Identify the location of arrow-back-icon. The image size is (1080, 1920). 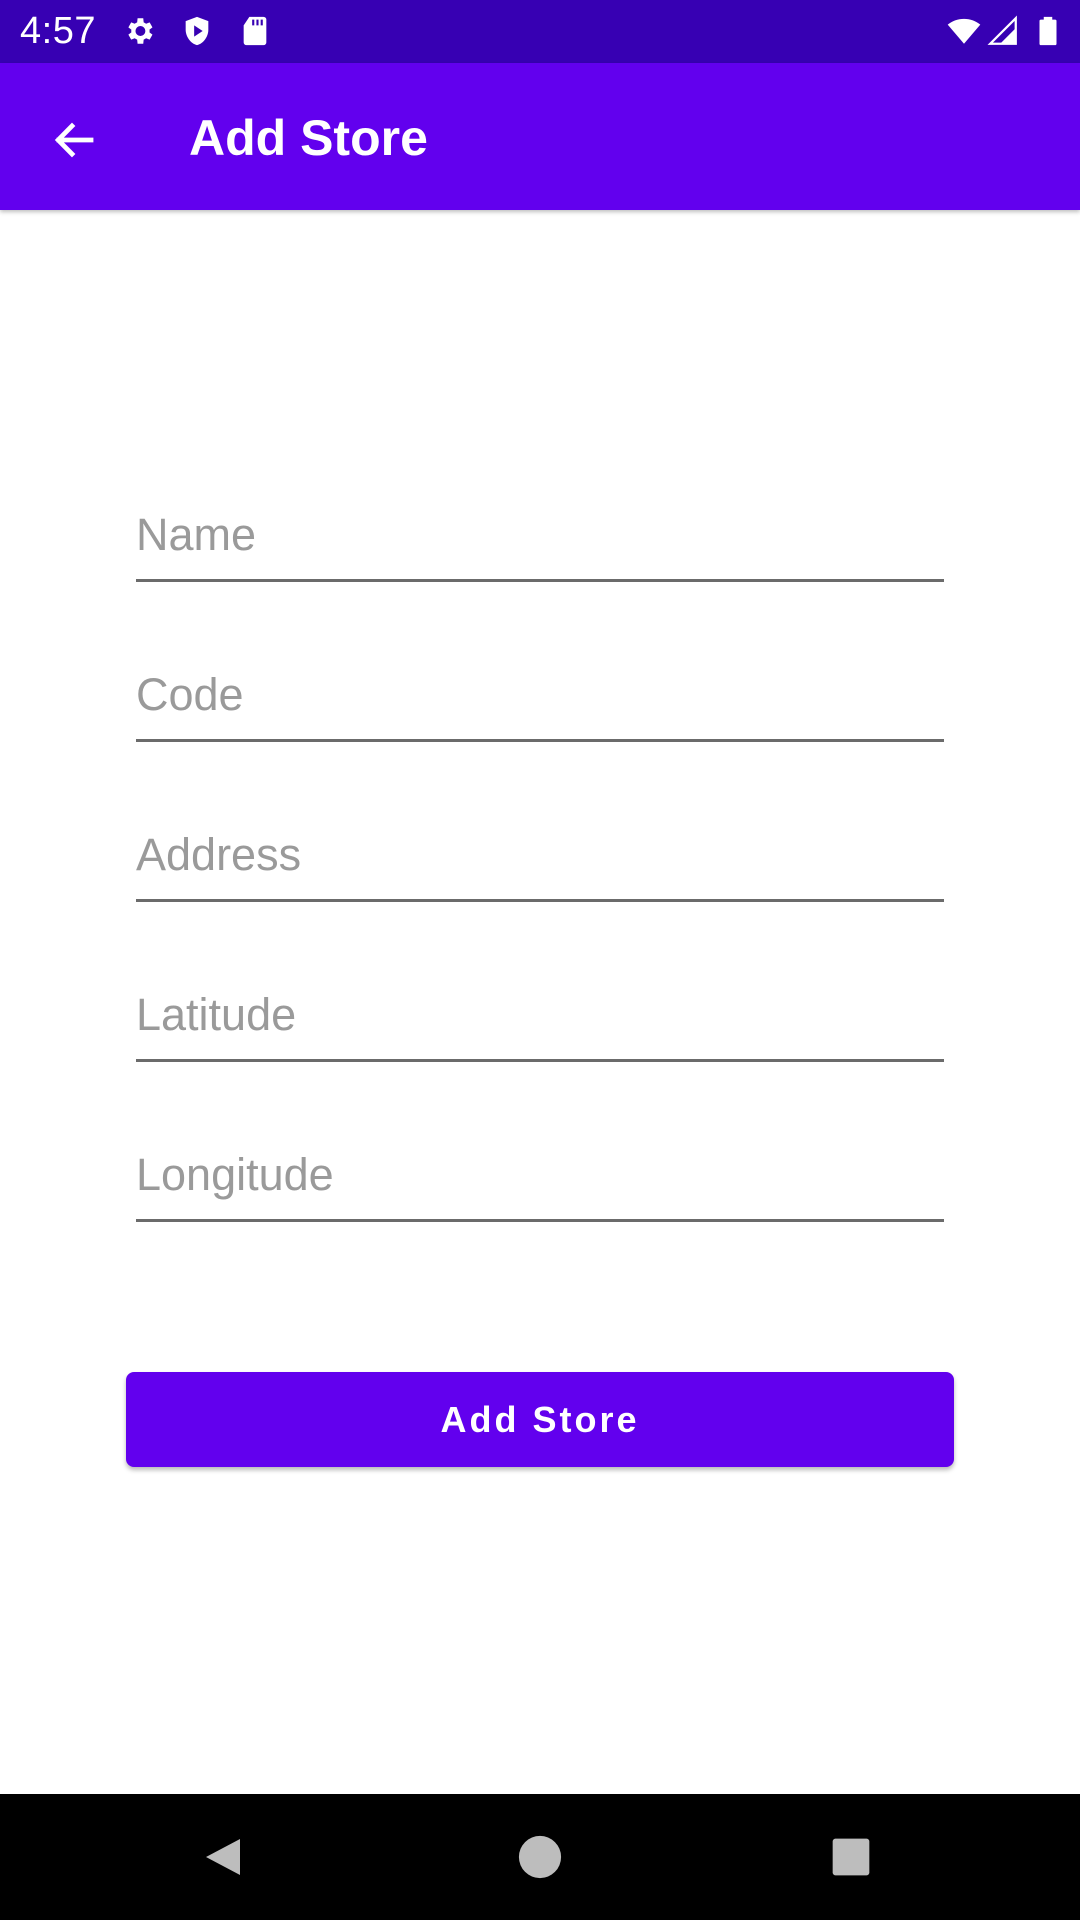
(74, 140).